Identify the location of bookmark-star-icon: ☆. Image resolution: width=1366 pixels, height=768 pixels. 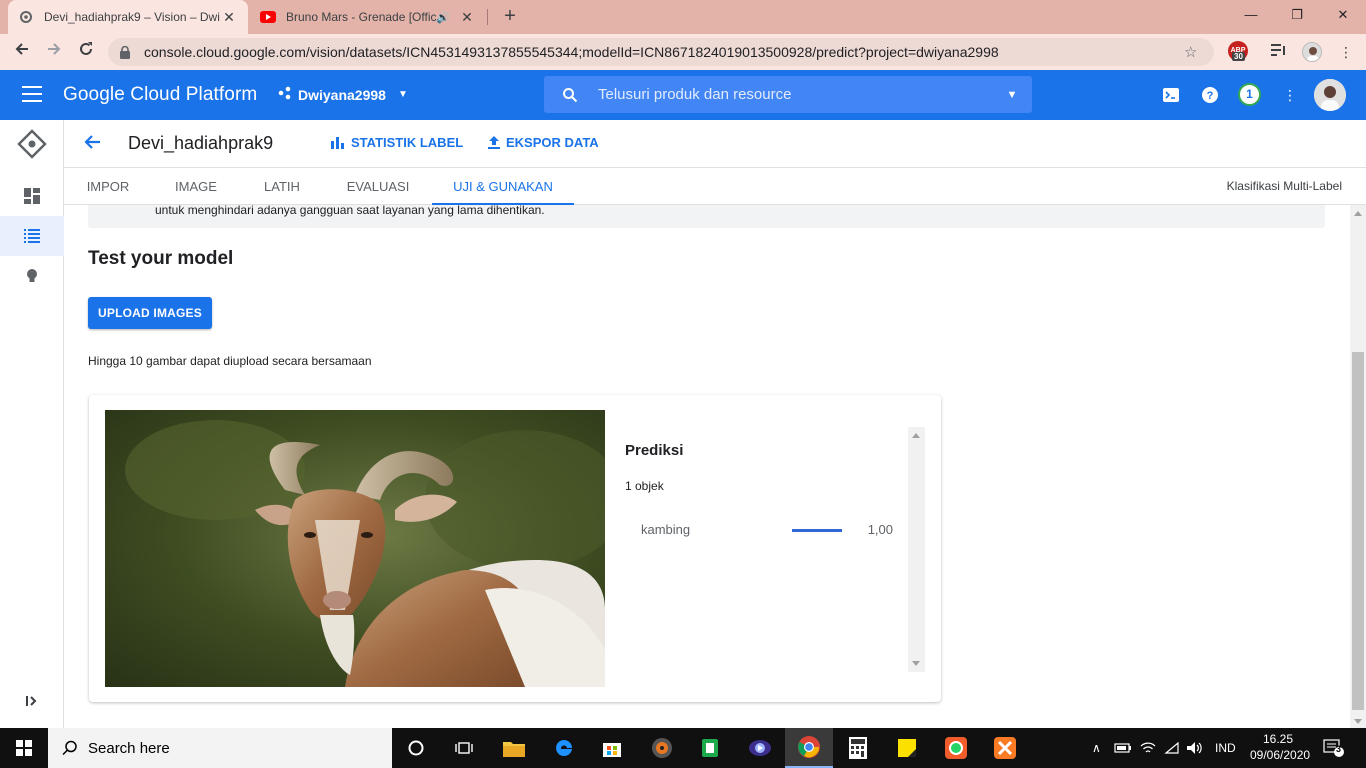
(1194, 52).